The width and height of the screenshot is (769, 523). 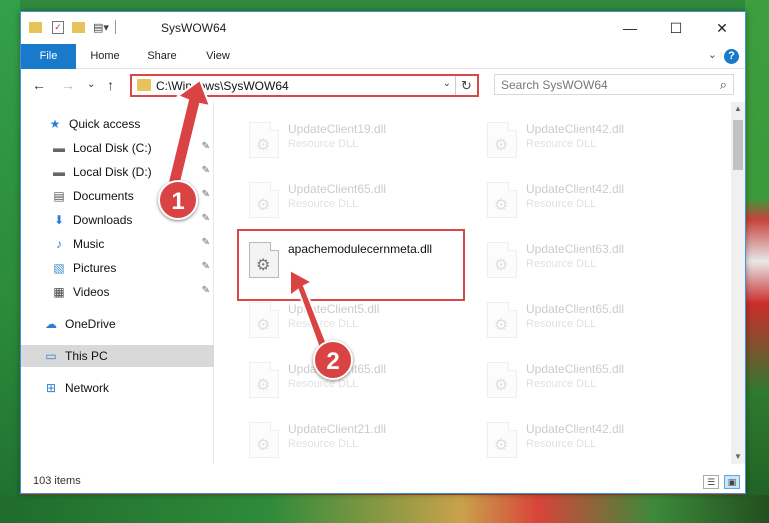 What do you see at coordinates (466, 85) in the screenshot?
I see `refresh-button: ↻` at bounding box center [466, 85].